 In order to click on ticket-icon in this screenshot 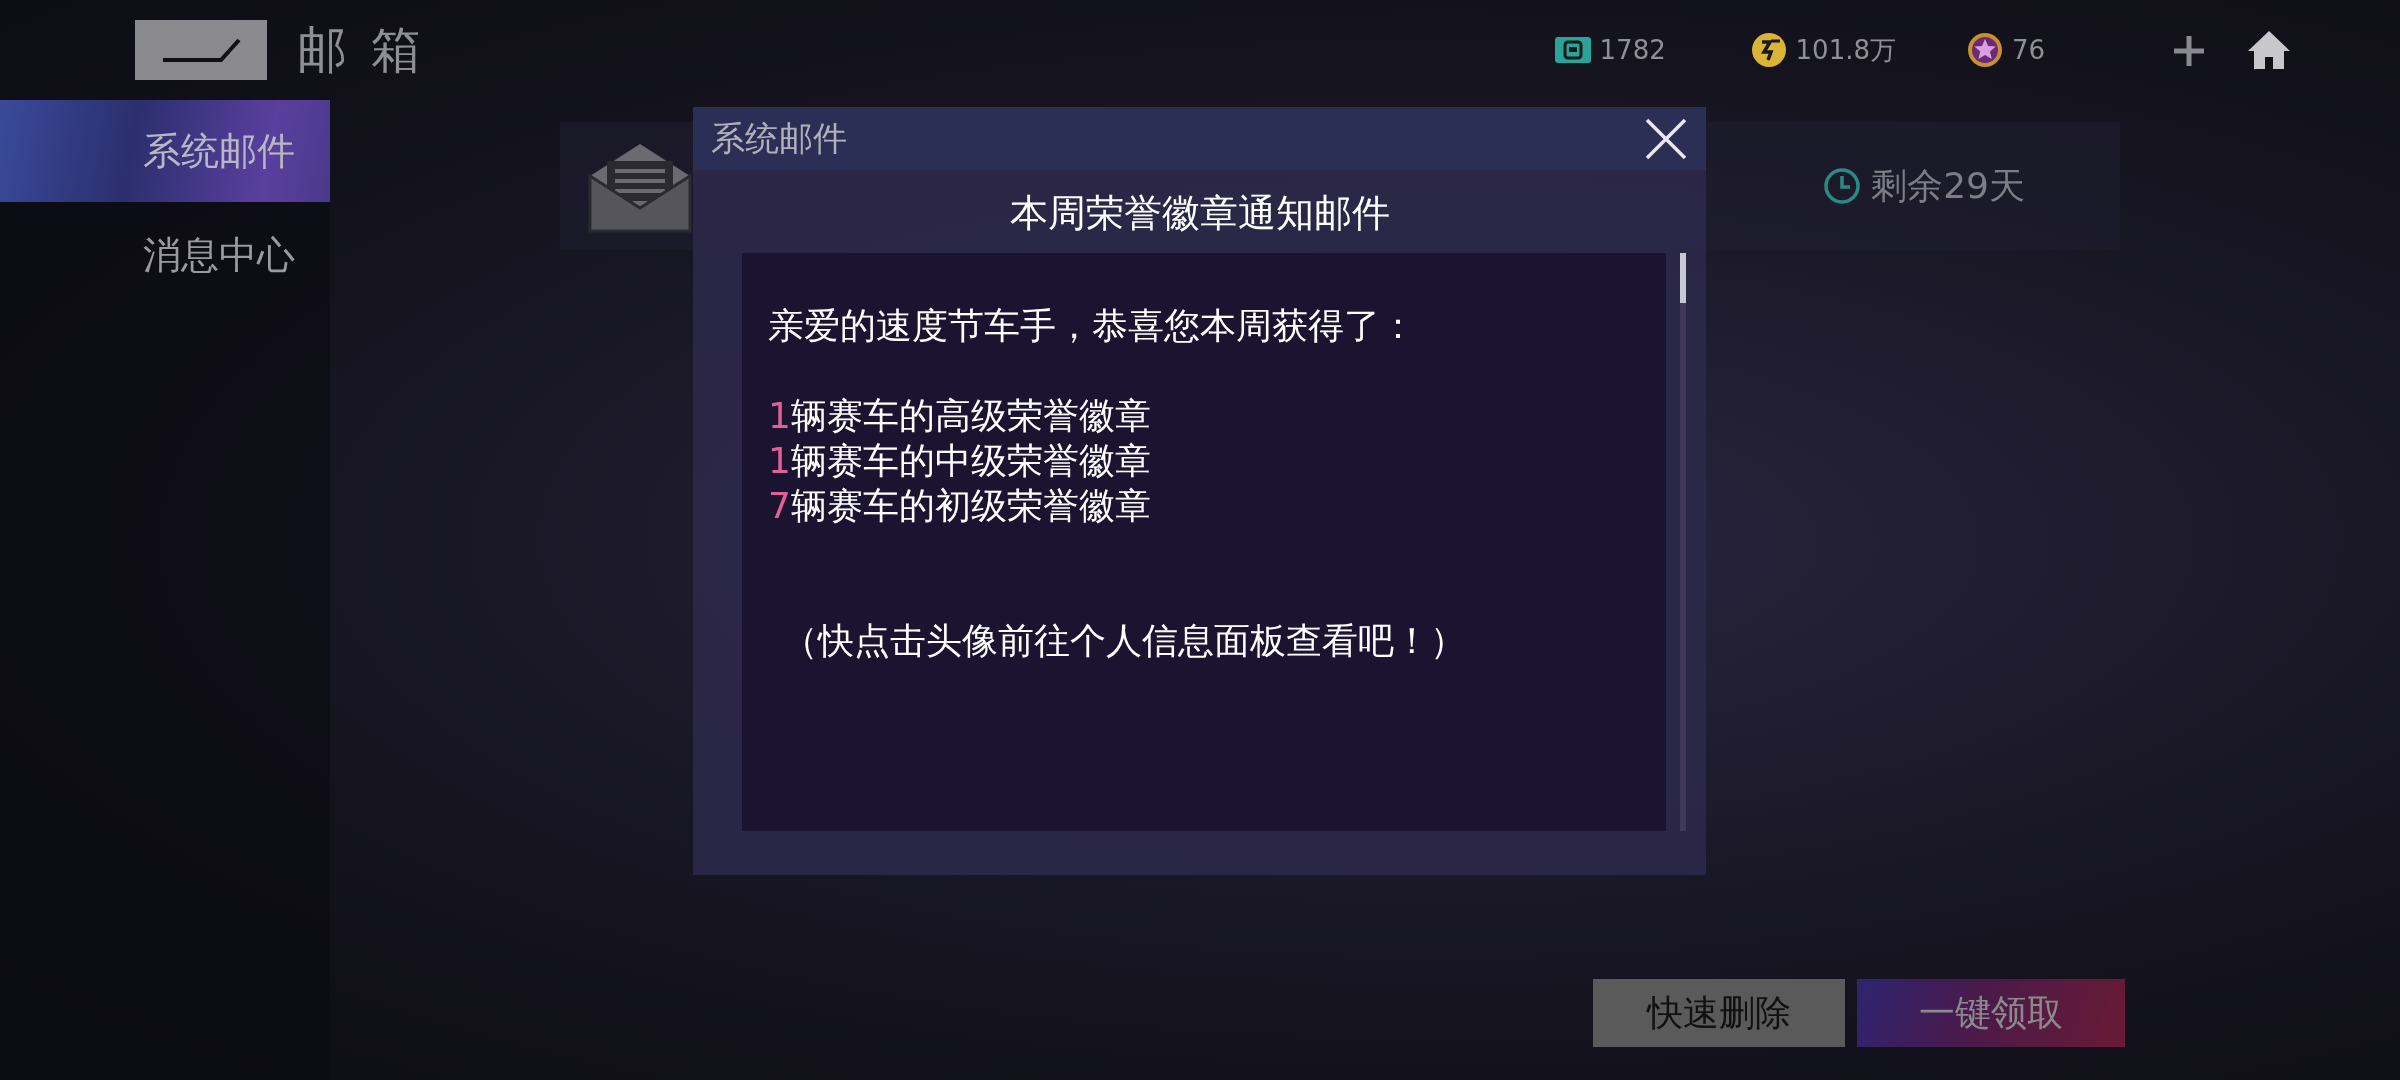, I will do `click(1572, 50)`.